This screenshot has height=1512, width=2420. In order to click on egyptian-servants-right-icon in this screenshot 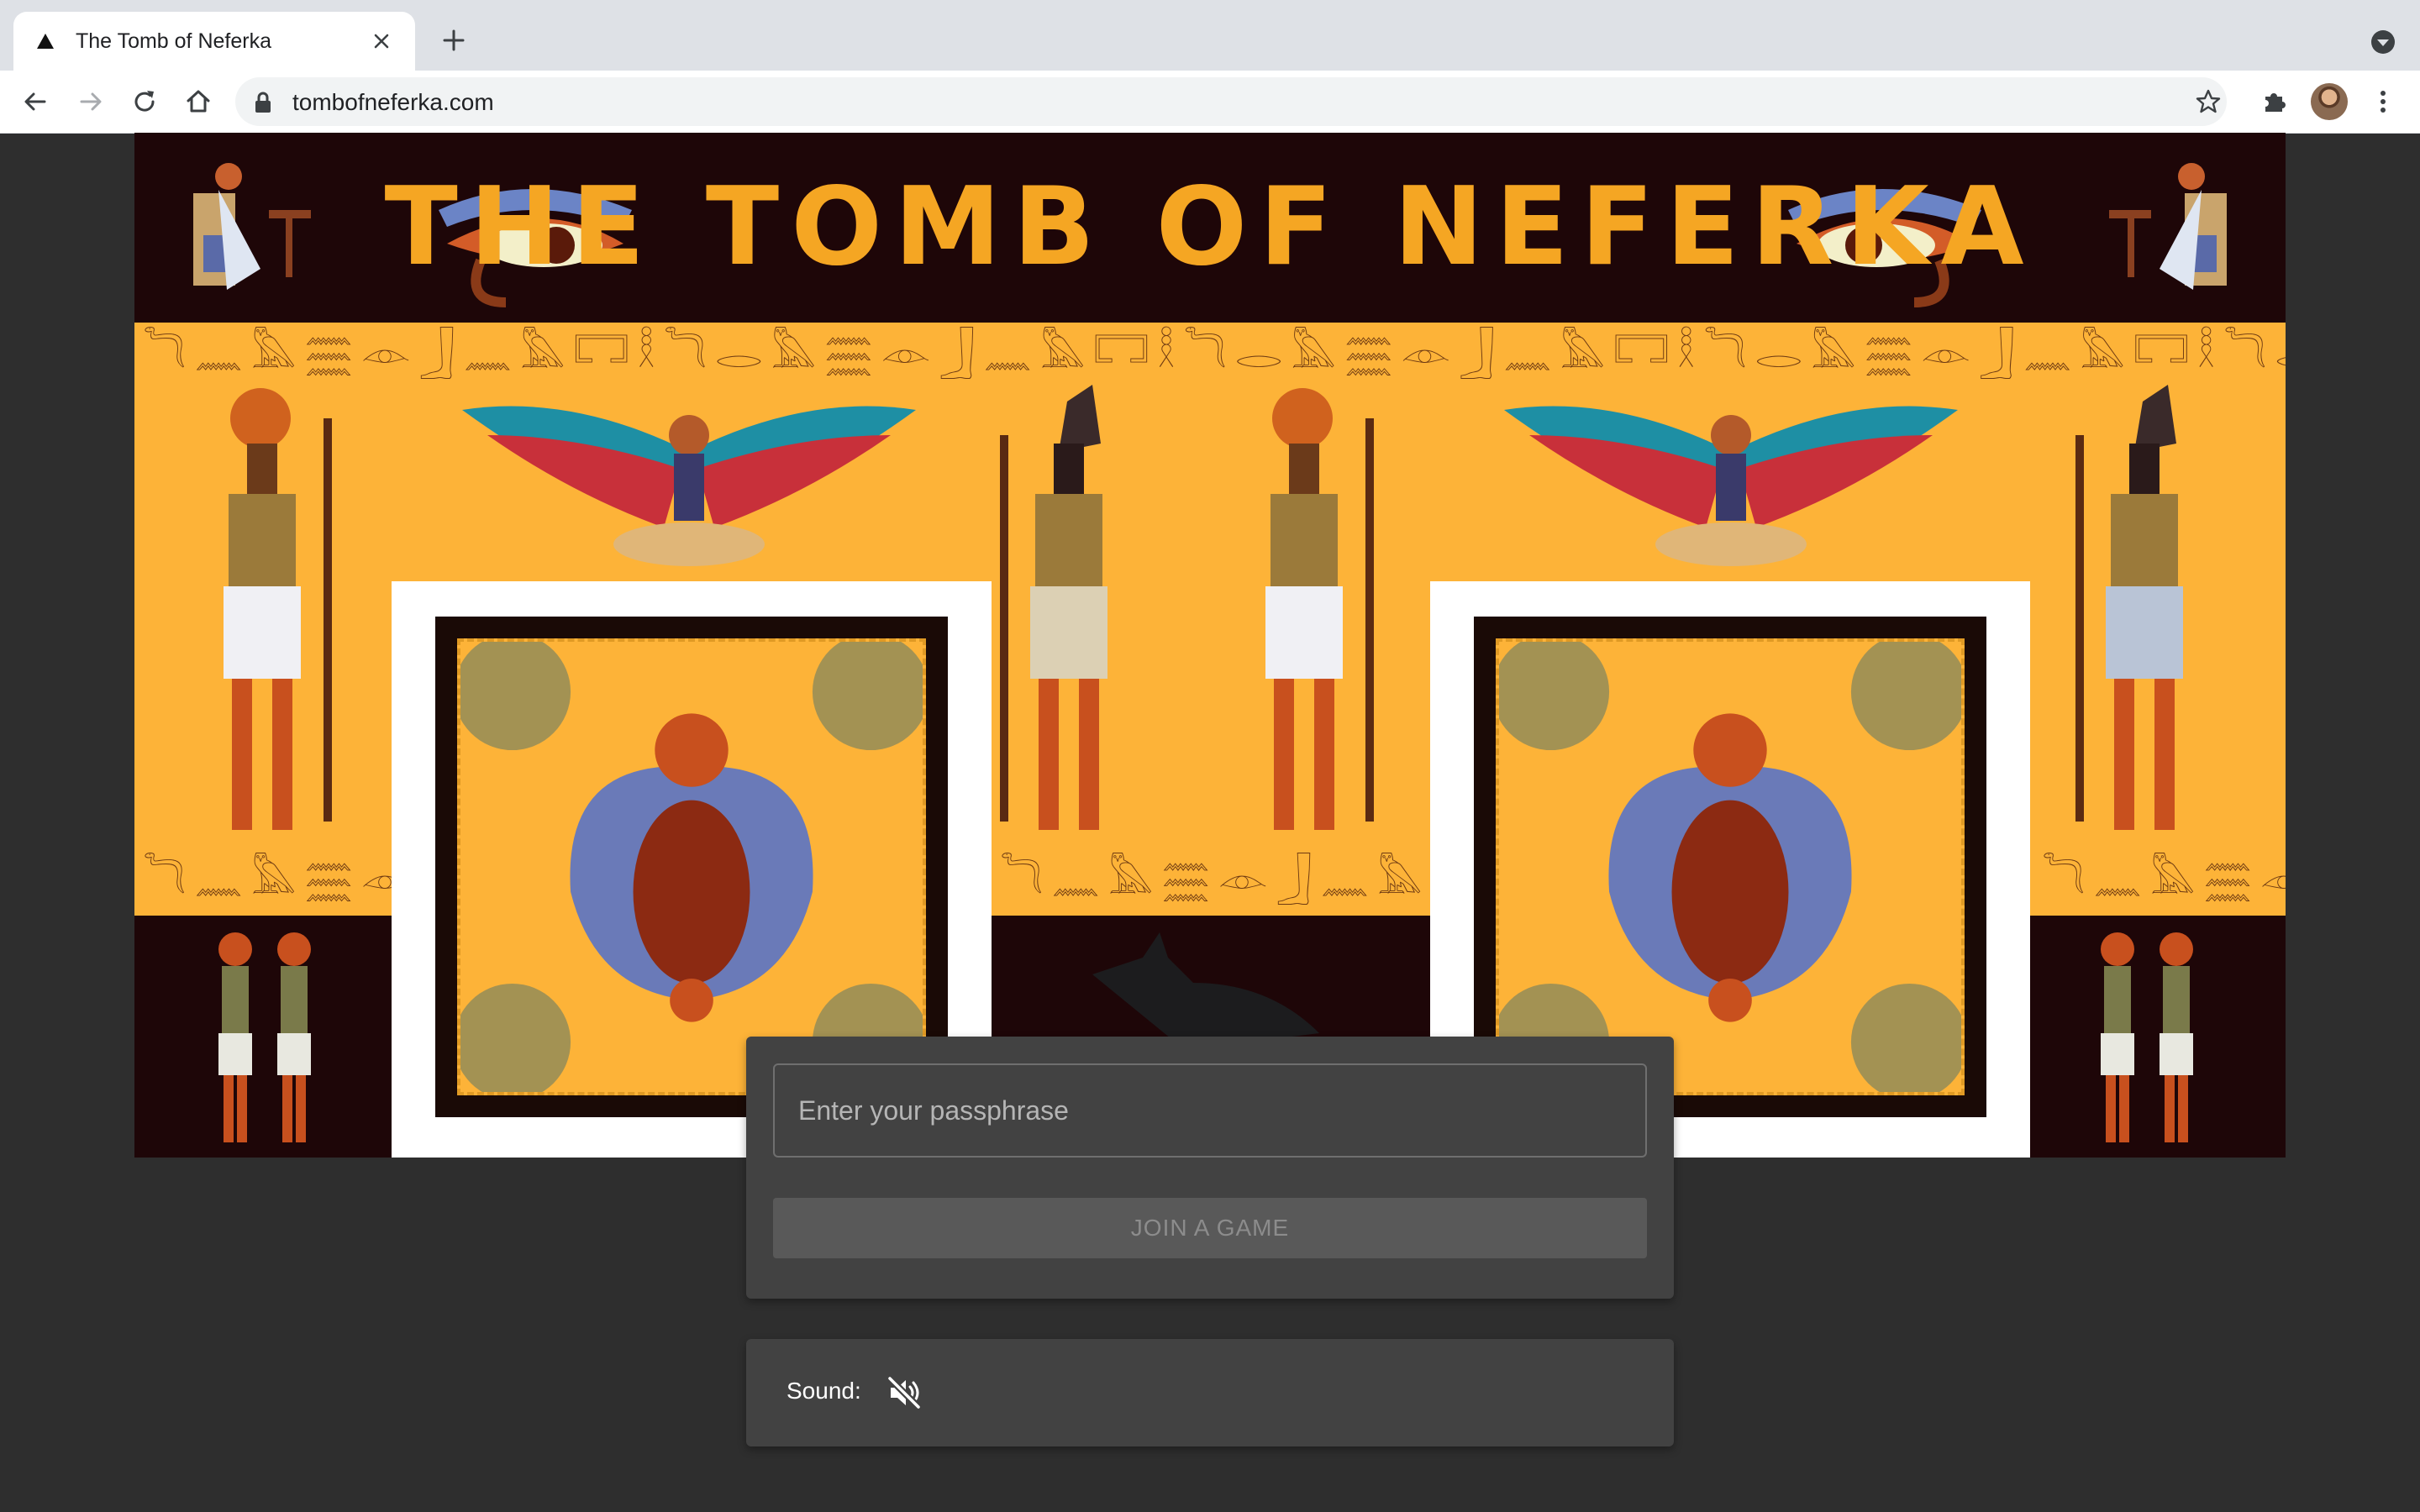, I will do `click(2147, 1037)`.